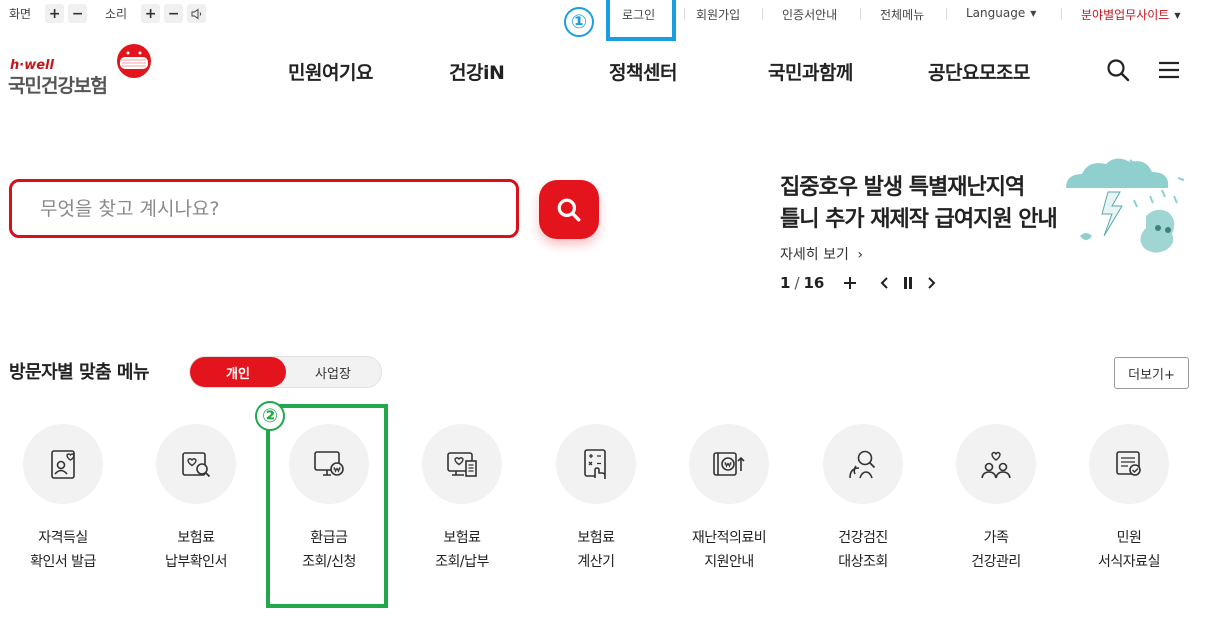  Describe the element at coordinates (579, 22) in the screenshot. I see `annotation-number-1: ①` at that location.